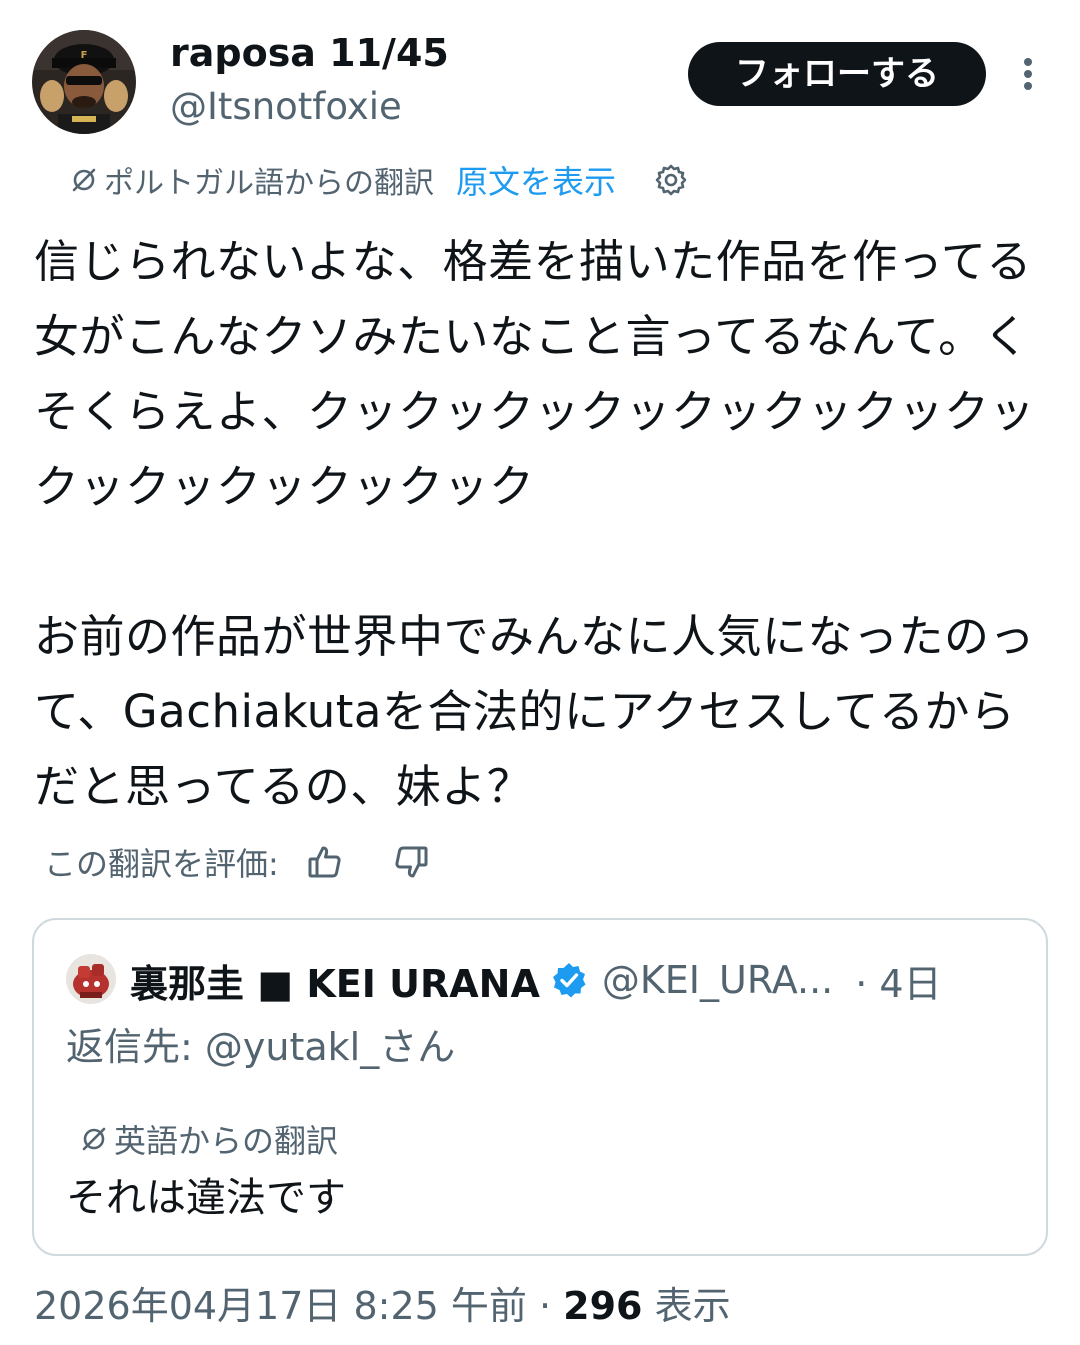 The height and width of the screenshot is (1345, 1080). I want to click on quoted-tweet-time: · 4日, so click(898, 980).